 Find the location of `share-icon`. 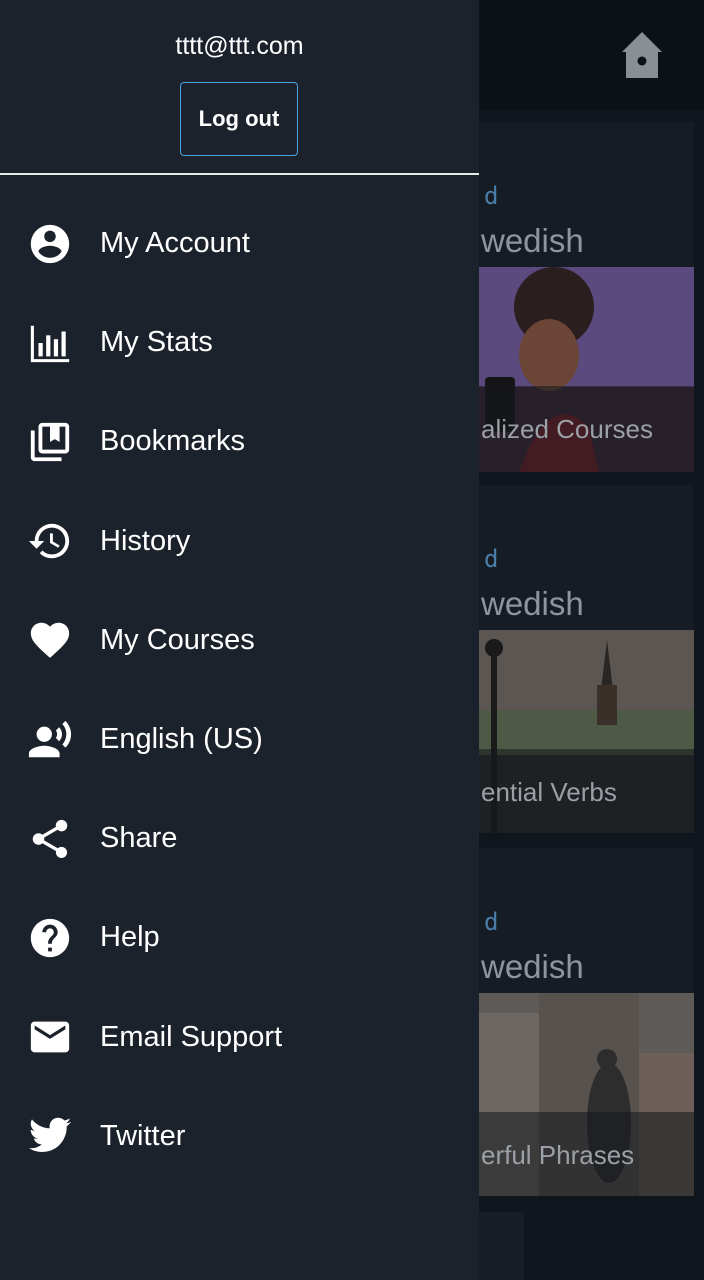

share-icon is located at coordinates (50, 839).